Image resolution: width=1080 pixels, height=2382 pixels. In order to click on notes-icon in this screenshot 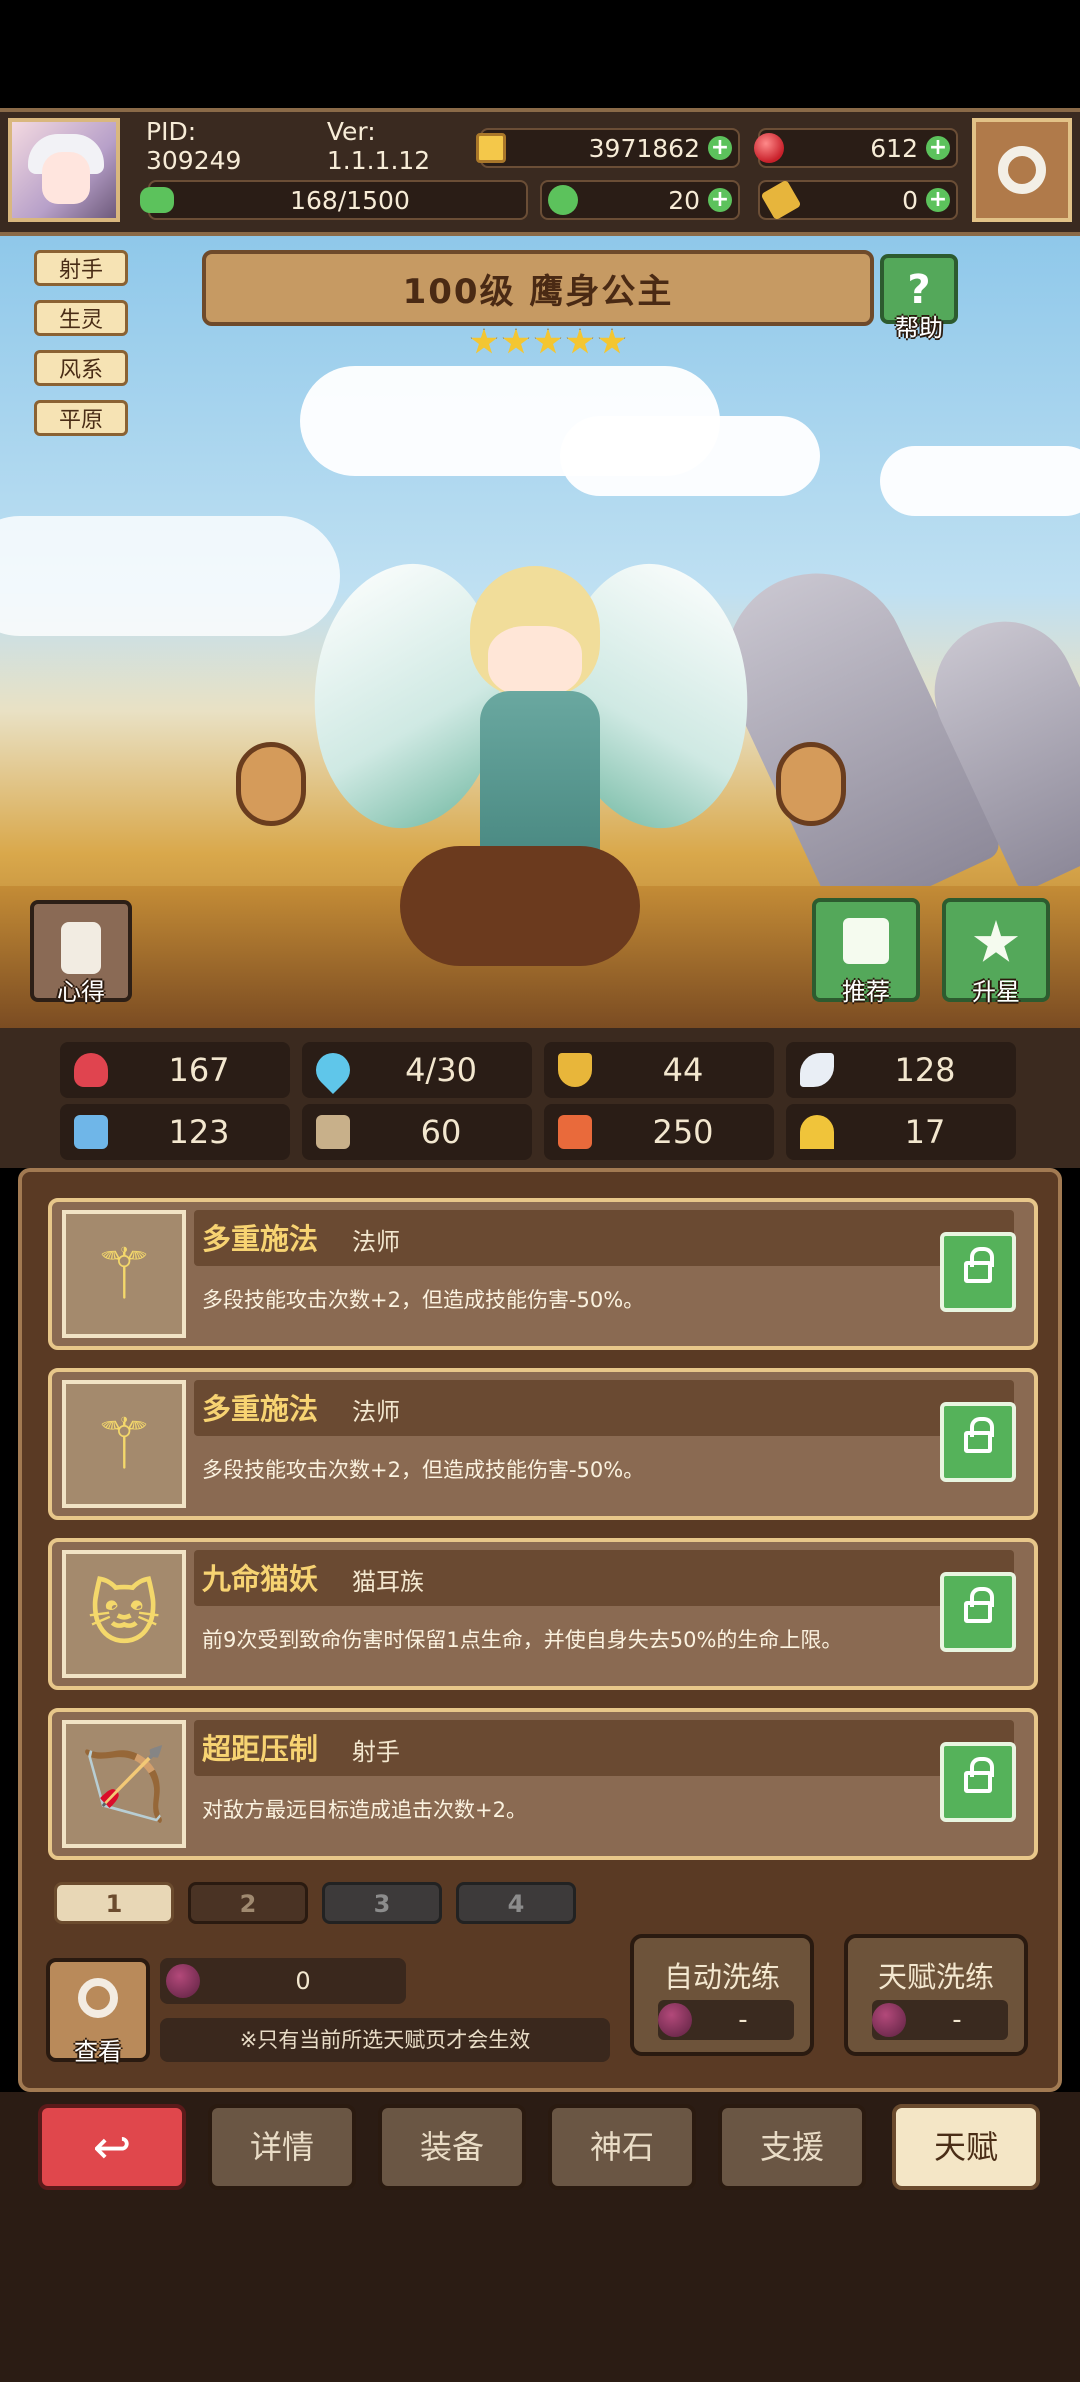, I will do `click(81, 948)`.